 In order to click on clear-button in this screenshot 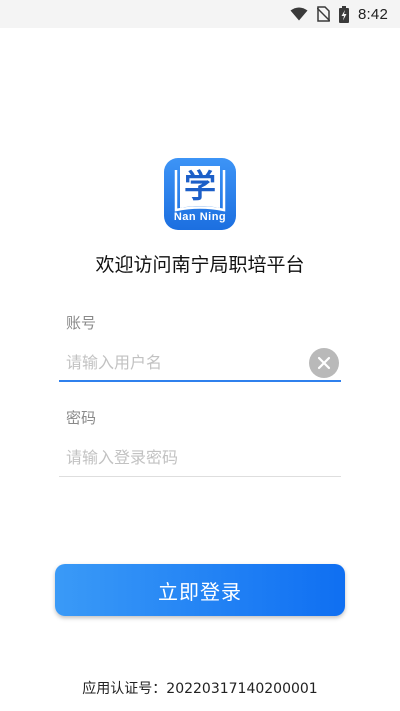, I will do `click(324, 363)`.